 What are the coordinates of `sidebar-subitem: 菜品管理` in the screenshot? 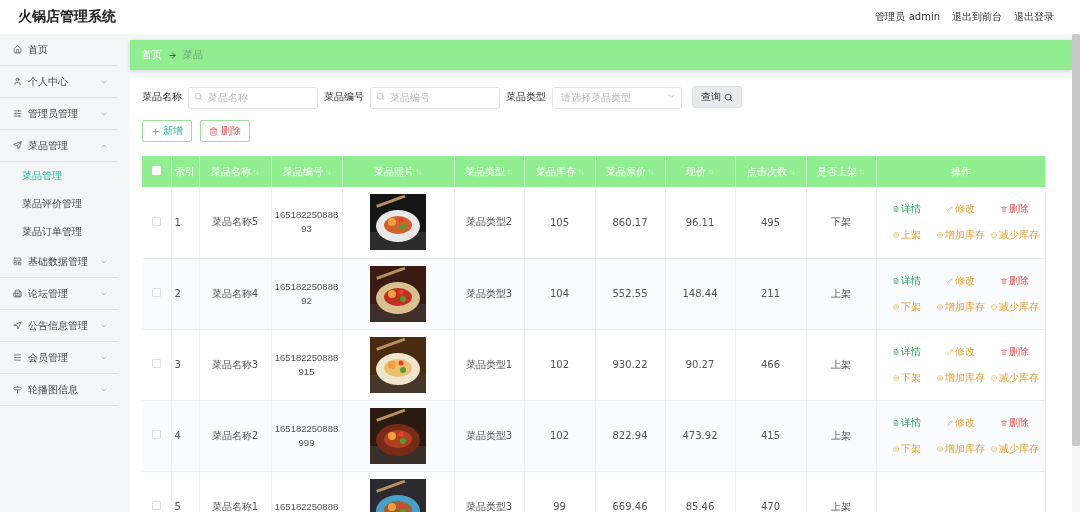 It's located at (59, 176).